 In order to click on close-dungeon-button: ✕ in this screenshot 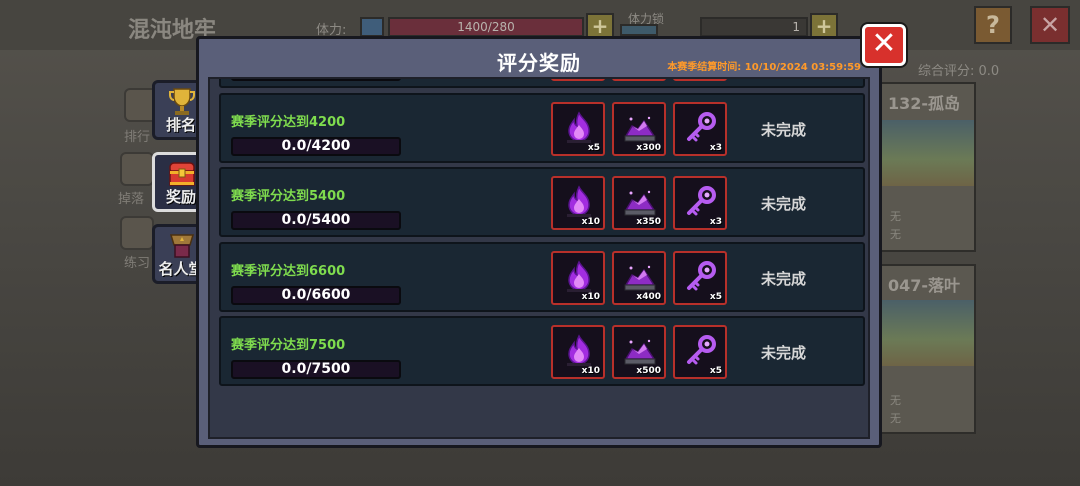, I will do `click(1050, 25)`.